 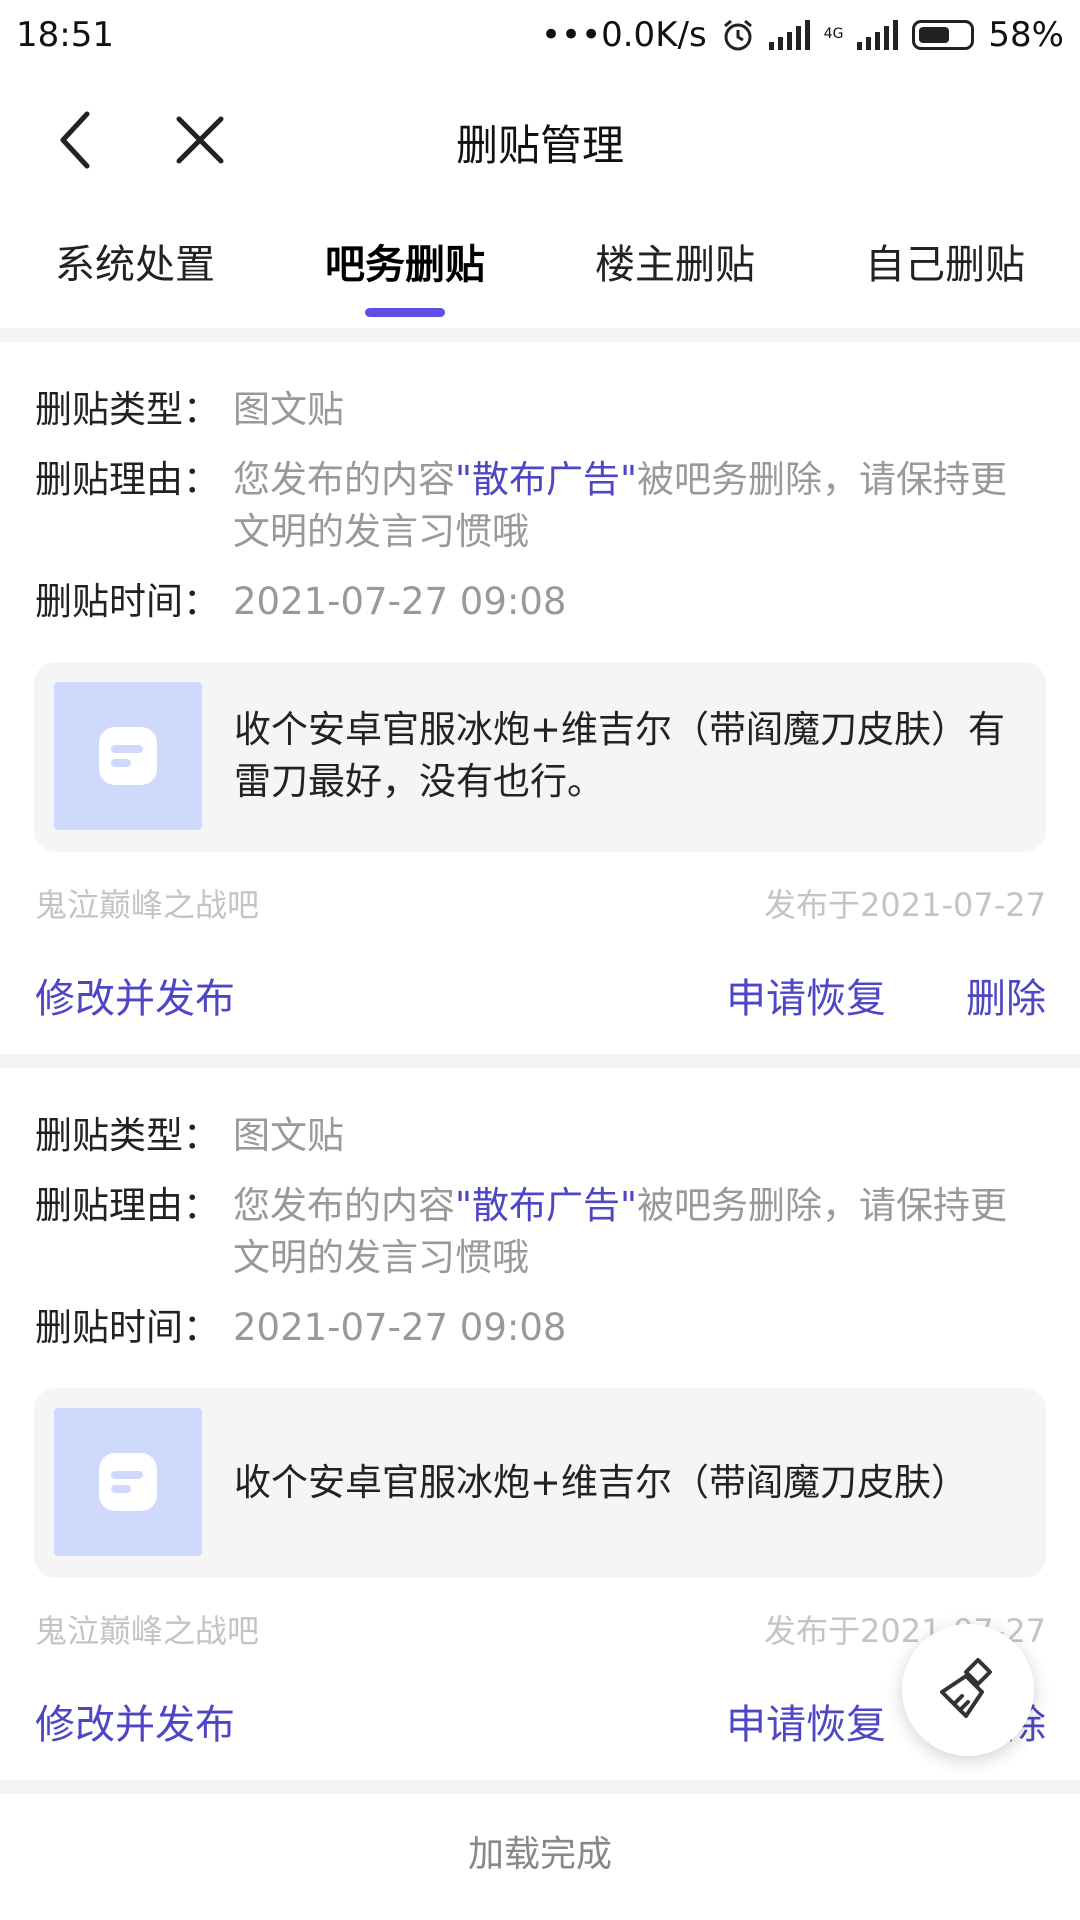 What do you see at coordinates (405, 265) in the screenshot?
I see `tab-label: 吧务删贴` at bounding box center [405, 265].